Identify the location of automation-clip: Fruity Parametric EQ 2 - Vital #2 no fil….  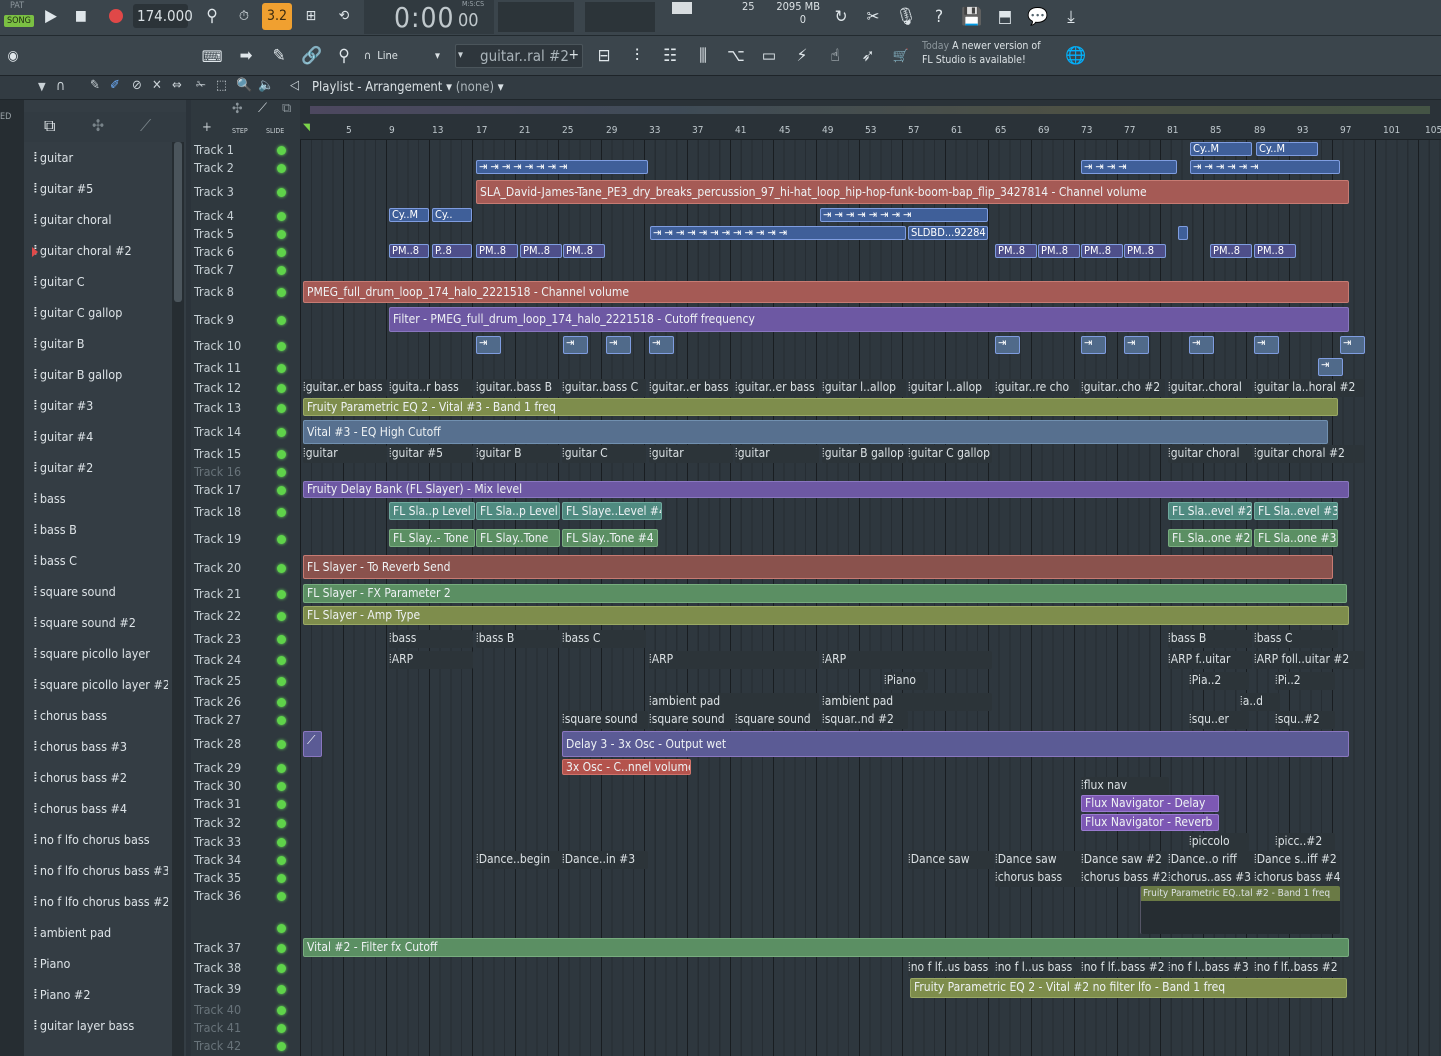
(1128, 988).